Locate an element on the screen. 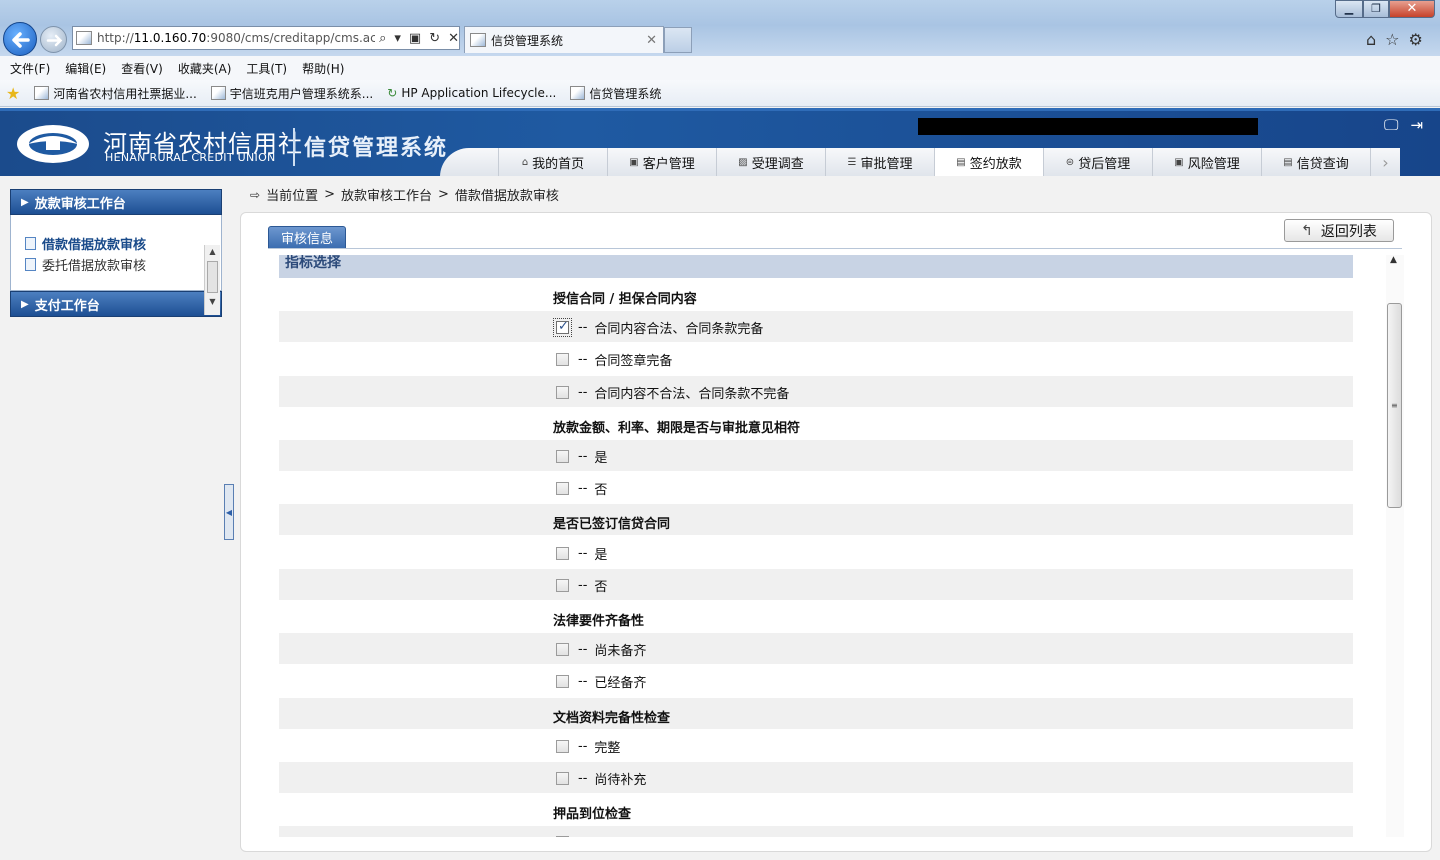 Image resolution: width=1440 pixels, height=860 pixels. desktop-icon: 🖵 is located at coordinates (1391, 125).